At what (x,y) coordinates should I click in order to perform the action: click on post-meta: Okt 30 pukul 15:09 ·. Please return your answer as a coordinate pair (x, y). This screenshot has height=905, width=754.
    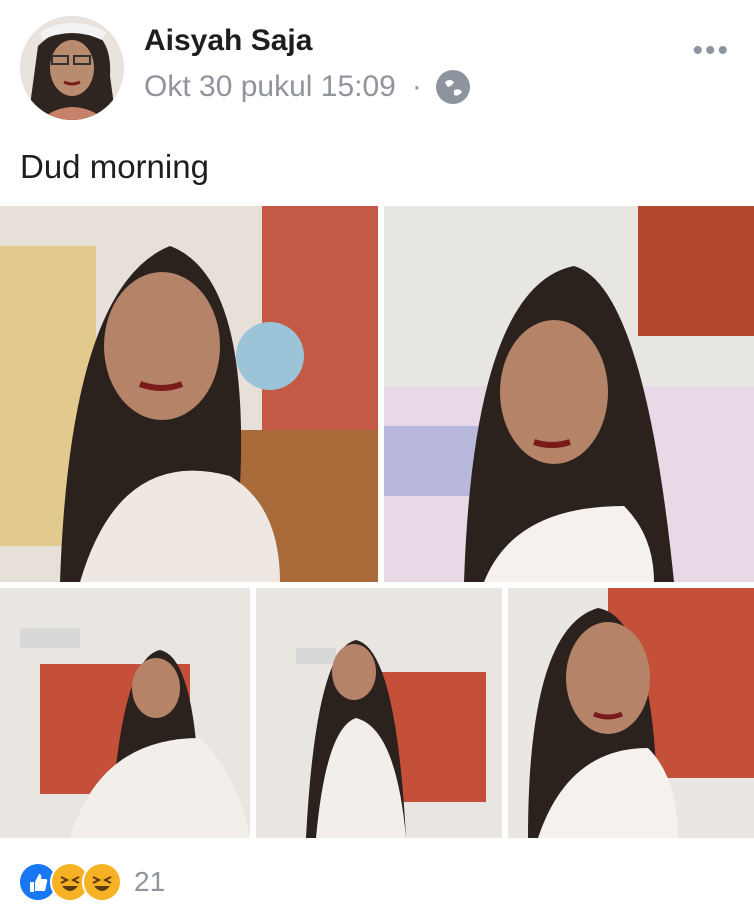
    Looking at the image, I should click on (307, 87).